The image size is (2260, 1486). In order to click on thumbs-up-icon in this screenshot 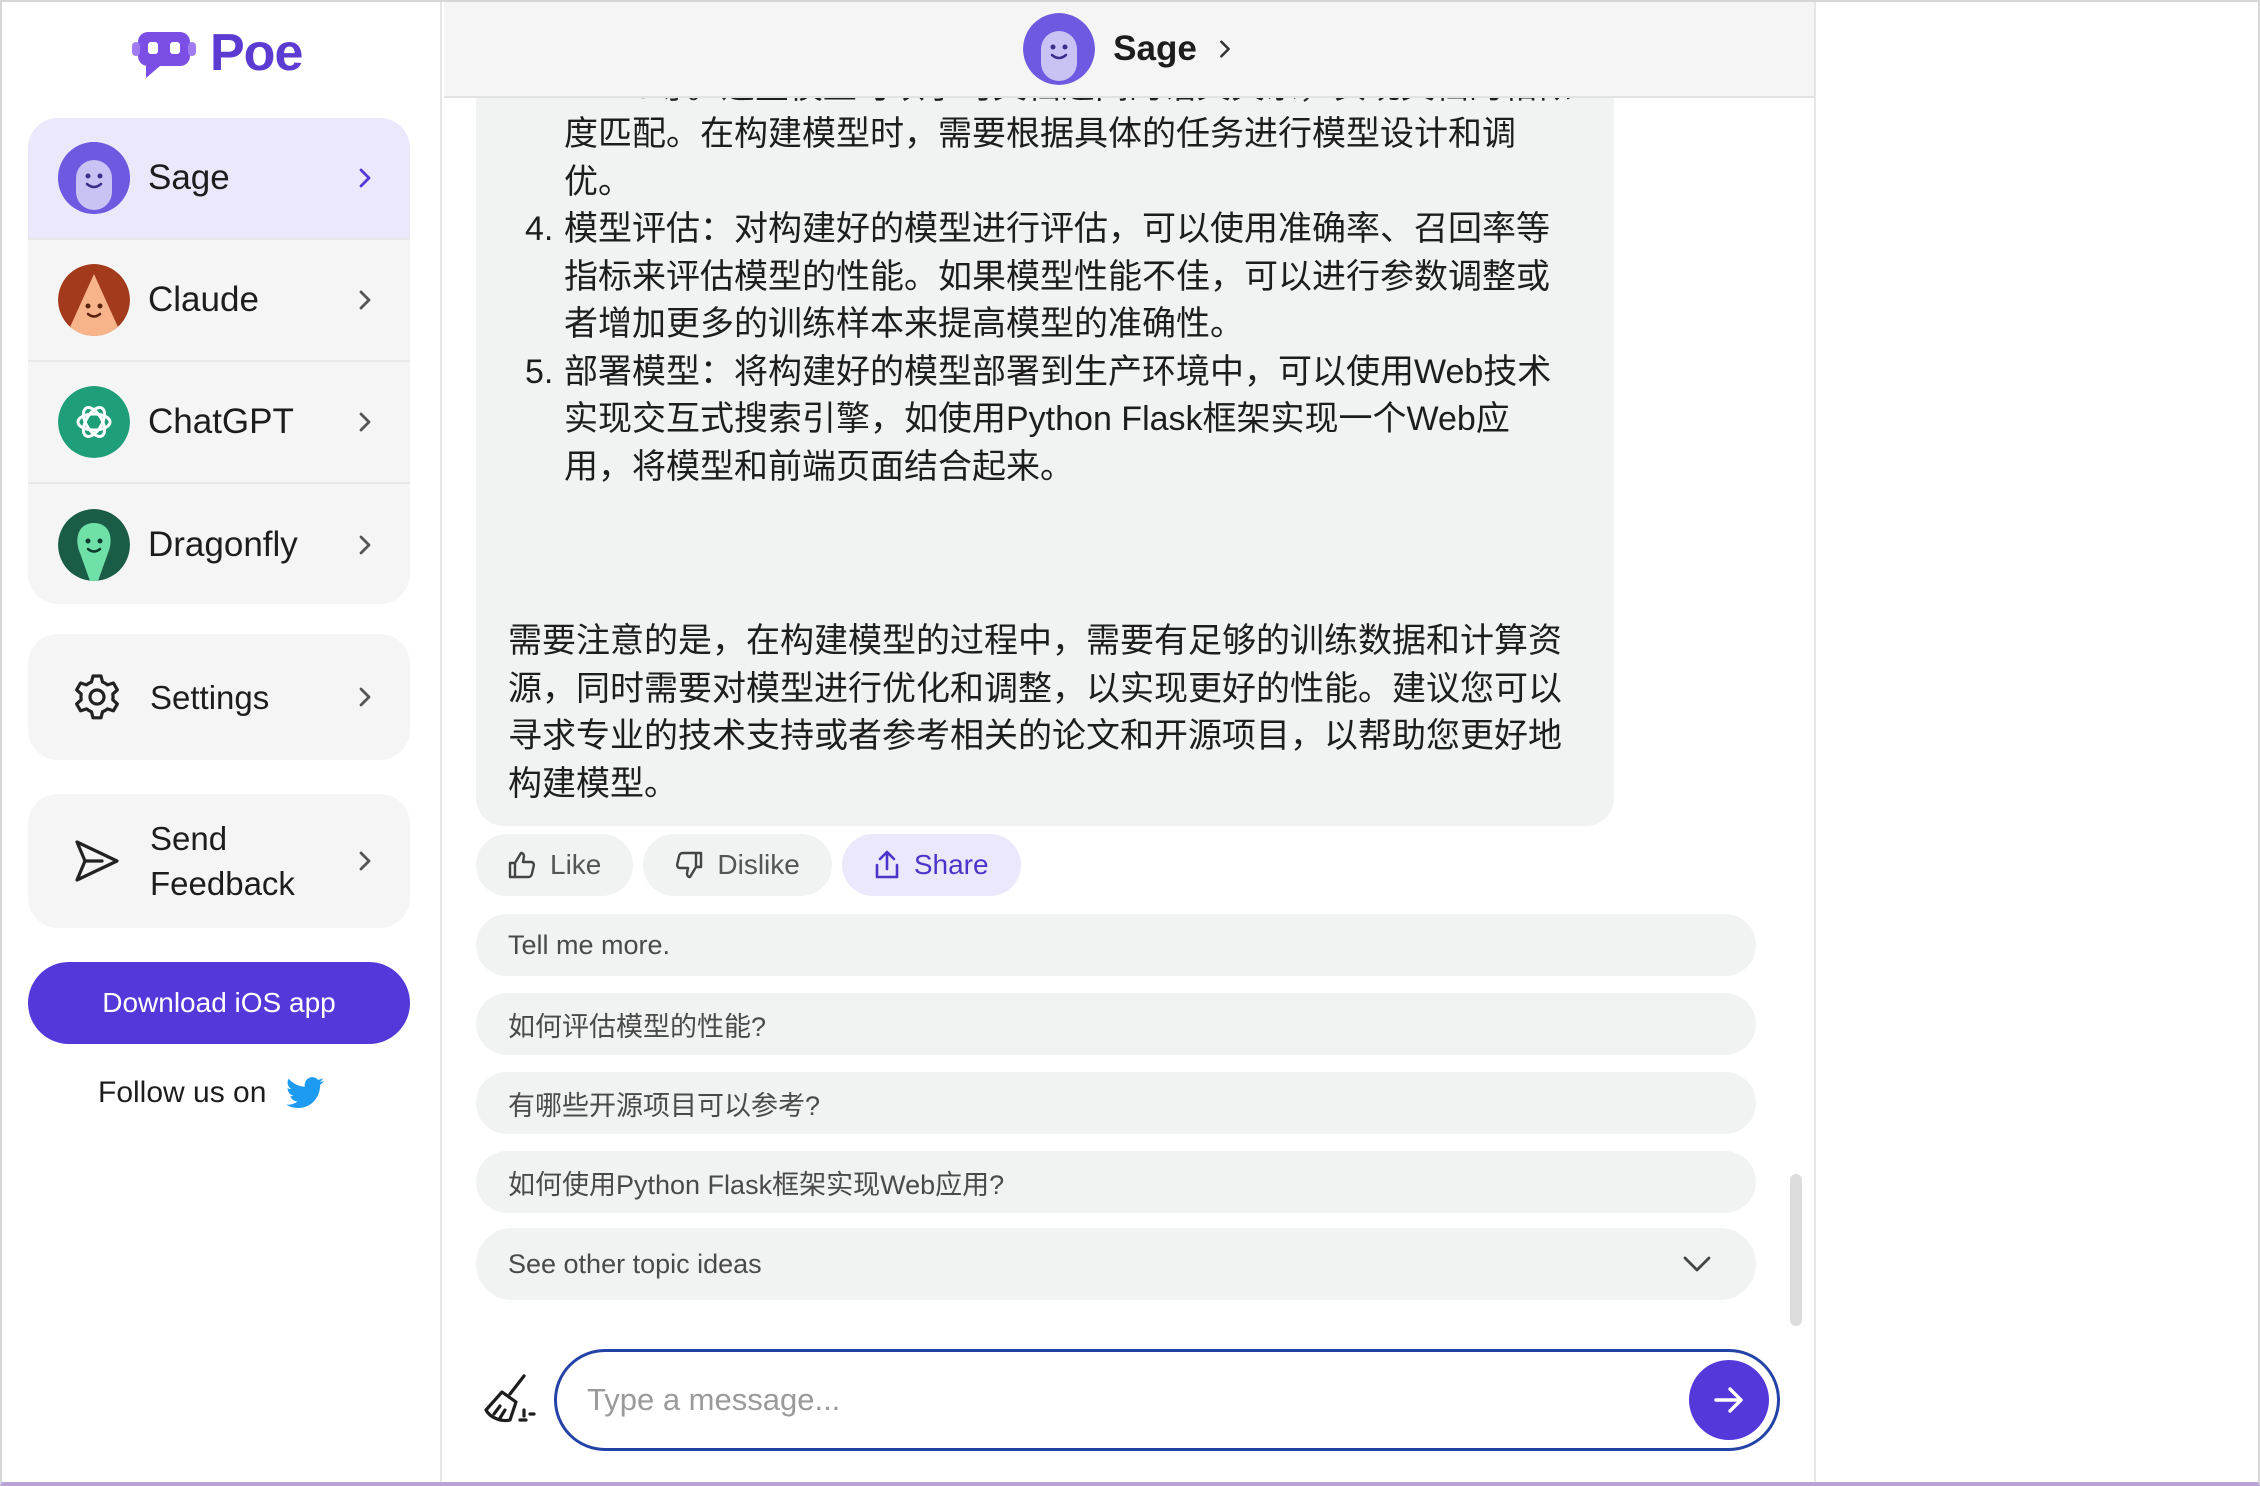, I will do `click(522, 865)`.